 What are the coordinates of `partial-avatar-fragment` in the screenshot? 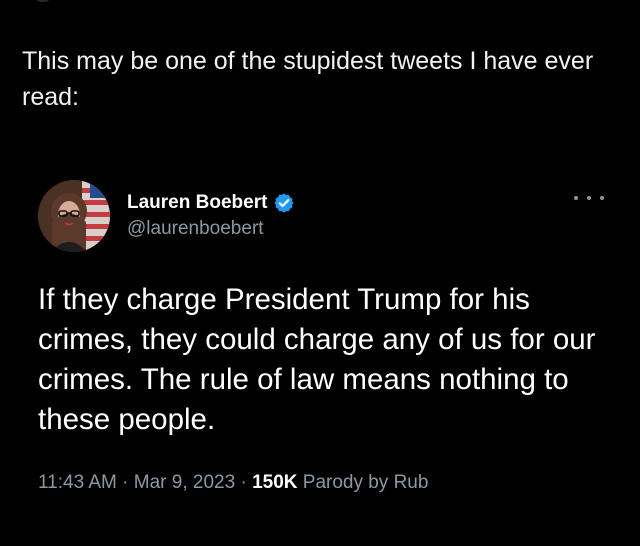 It's located at (43, 1).